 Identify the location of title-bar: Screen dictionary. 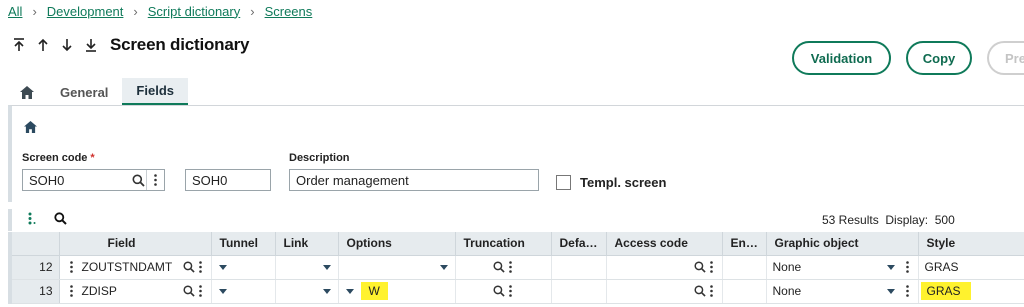
(128, 45).